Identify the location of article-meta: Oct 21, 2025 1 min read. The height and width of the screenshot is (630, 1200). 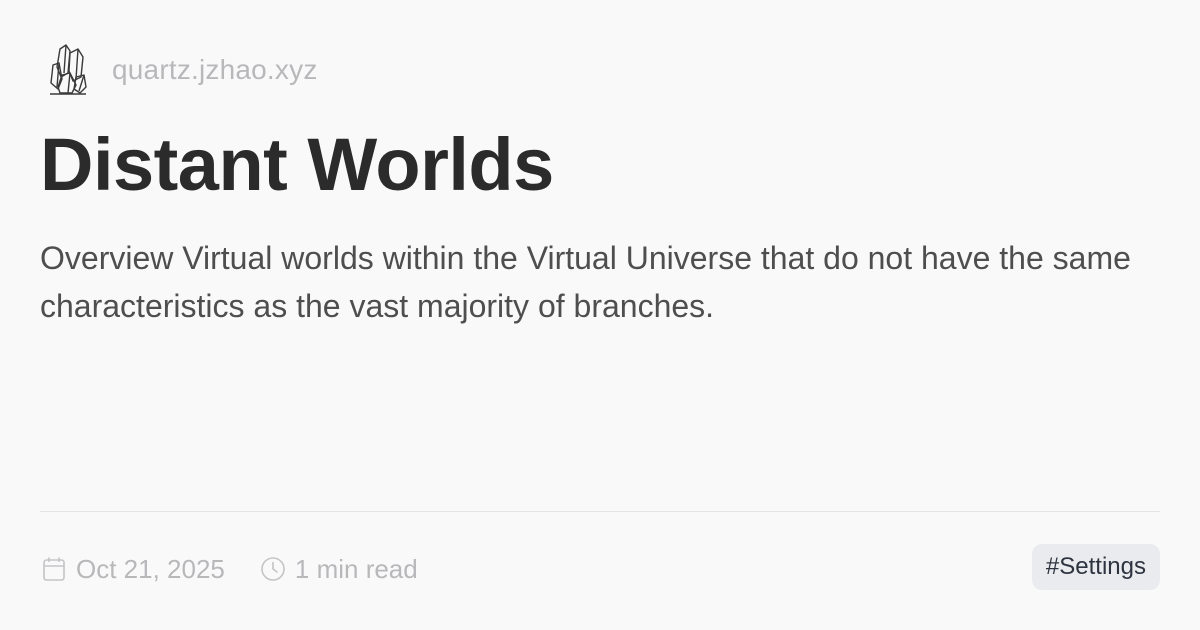
(229, 569).